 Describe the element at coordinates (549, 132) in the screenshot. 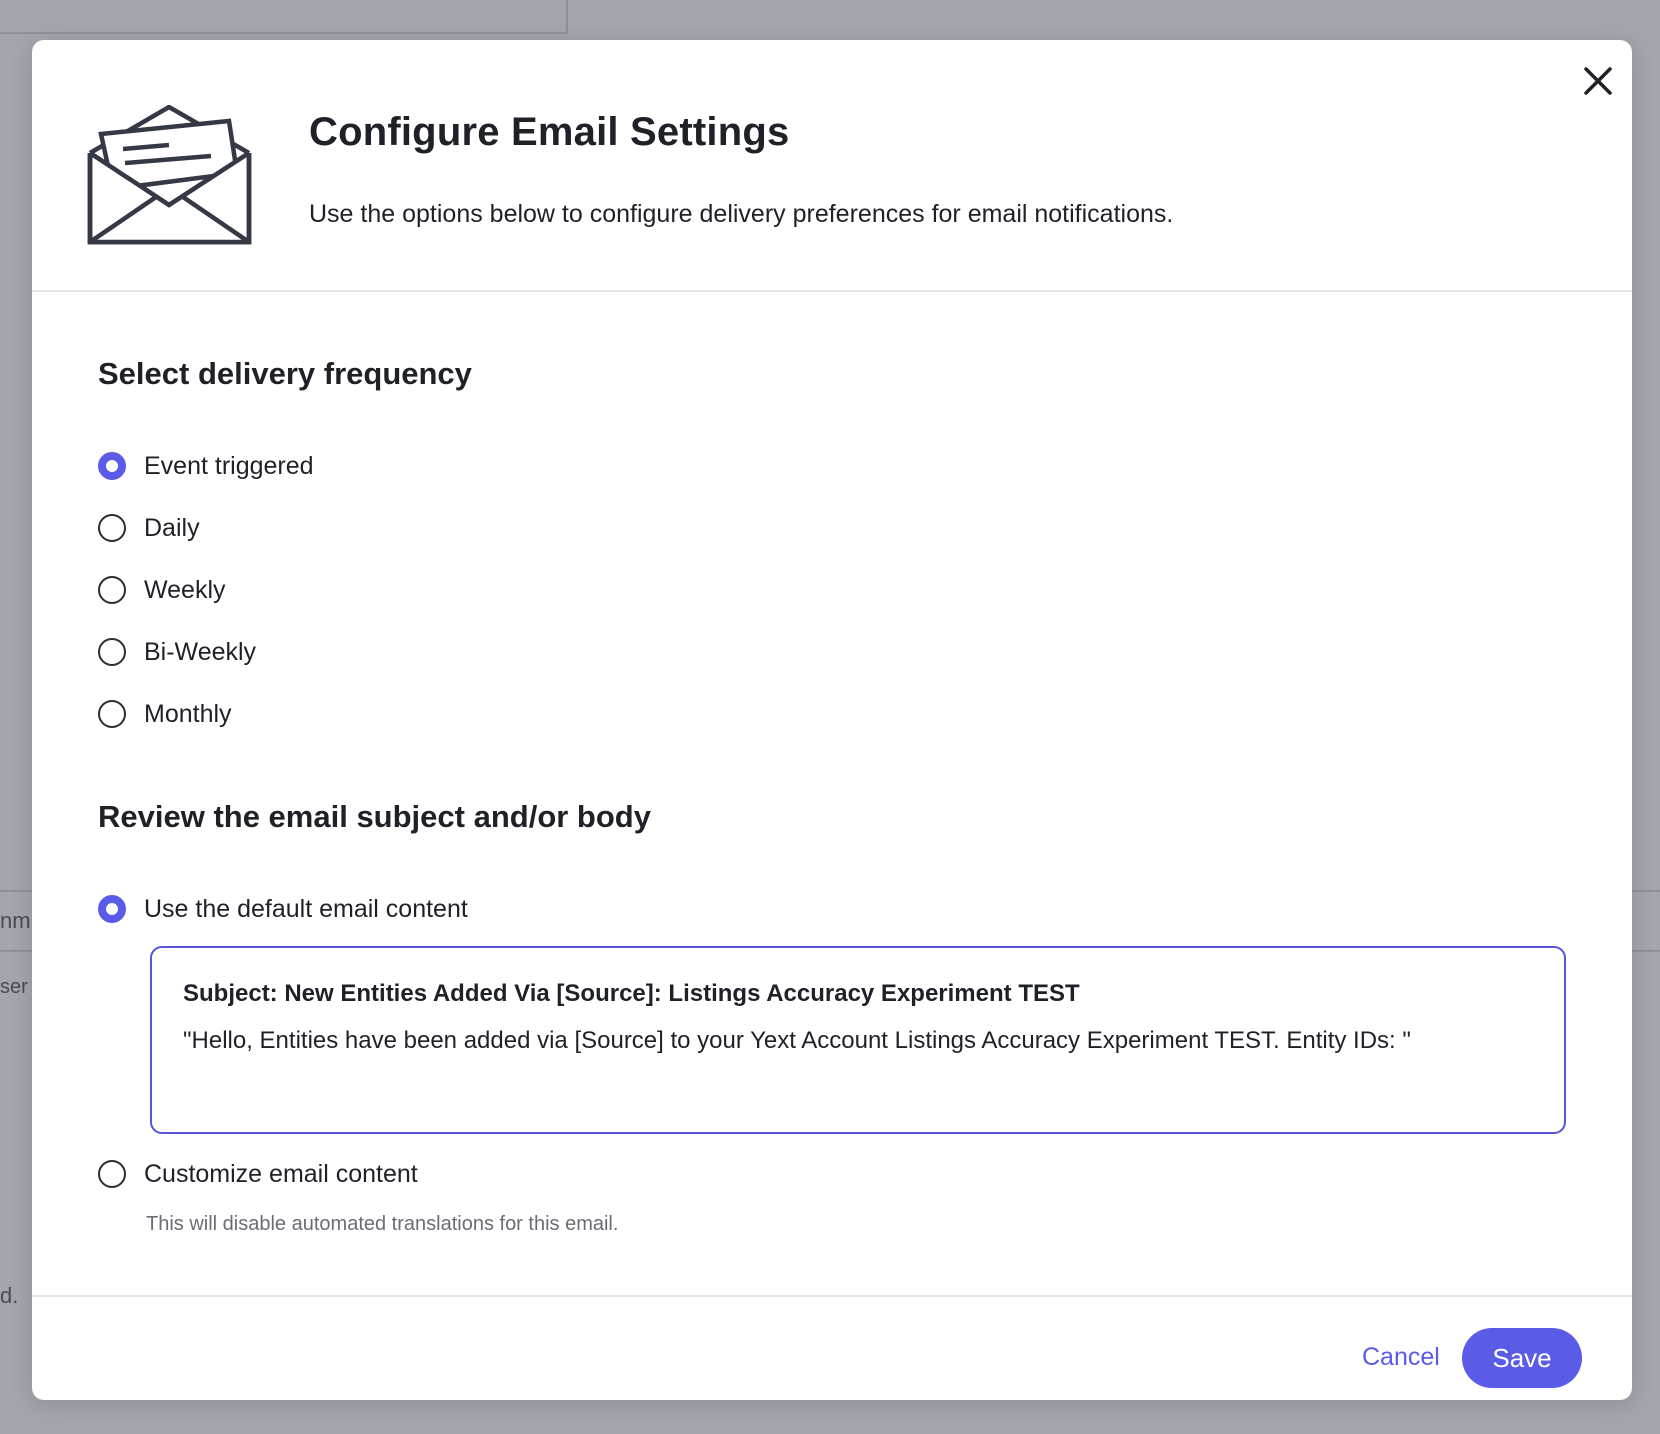

I see `modal-title: Configure Email Settings` at that location.